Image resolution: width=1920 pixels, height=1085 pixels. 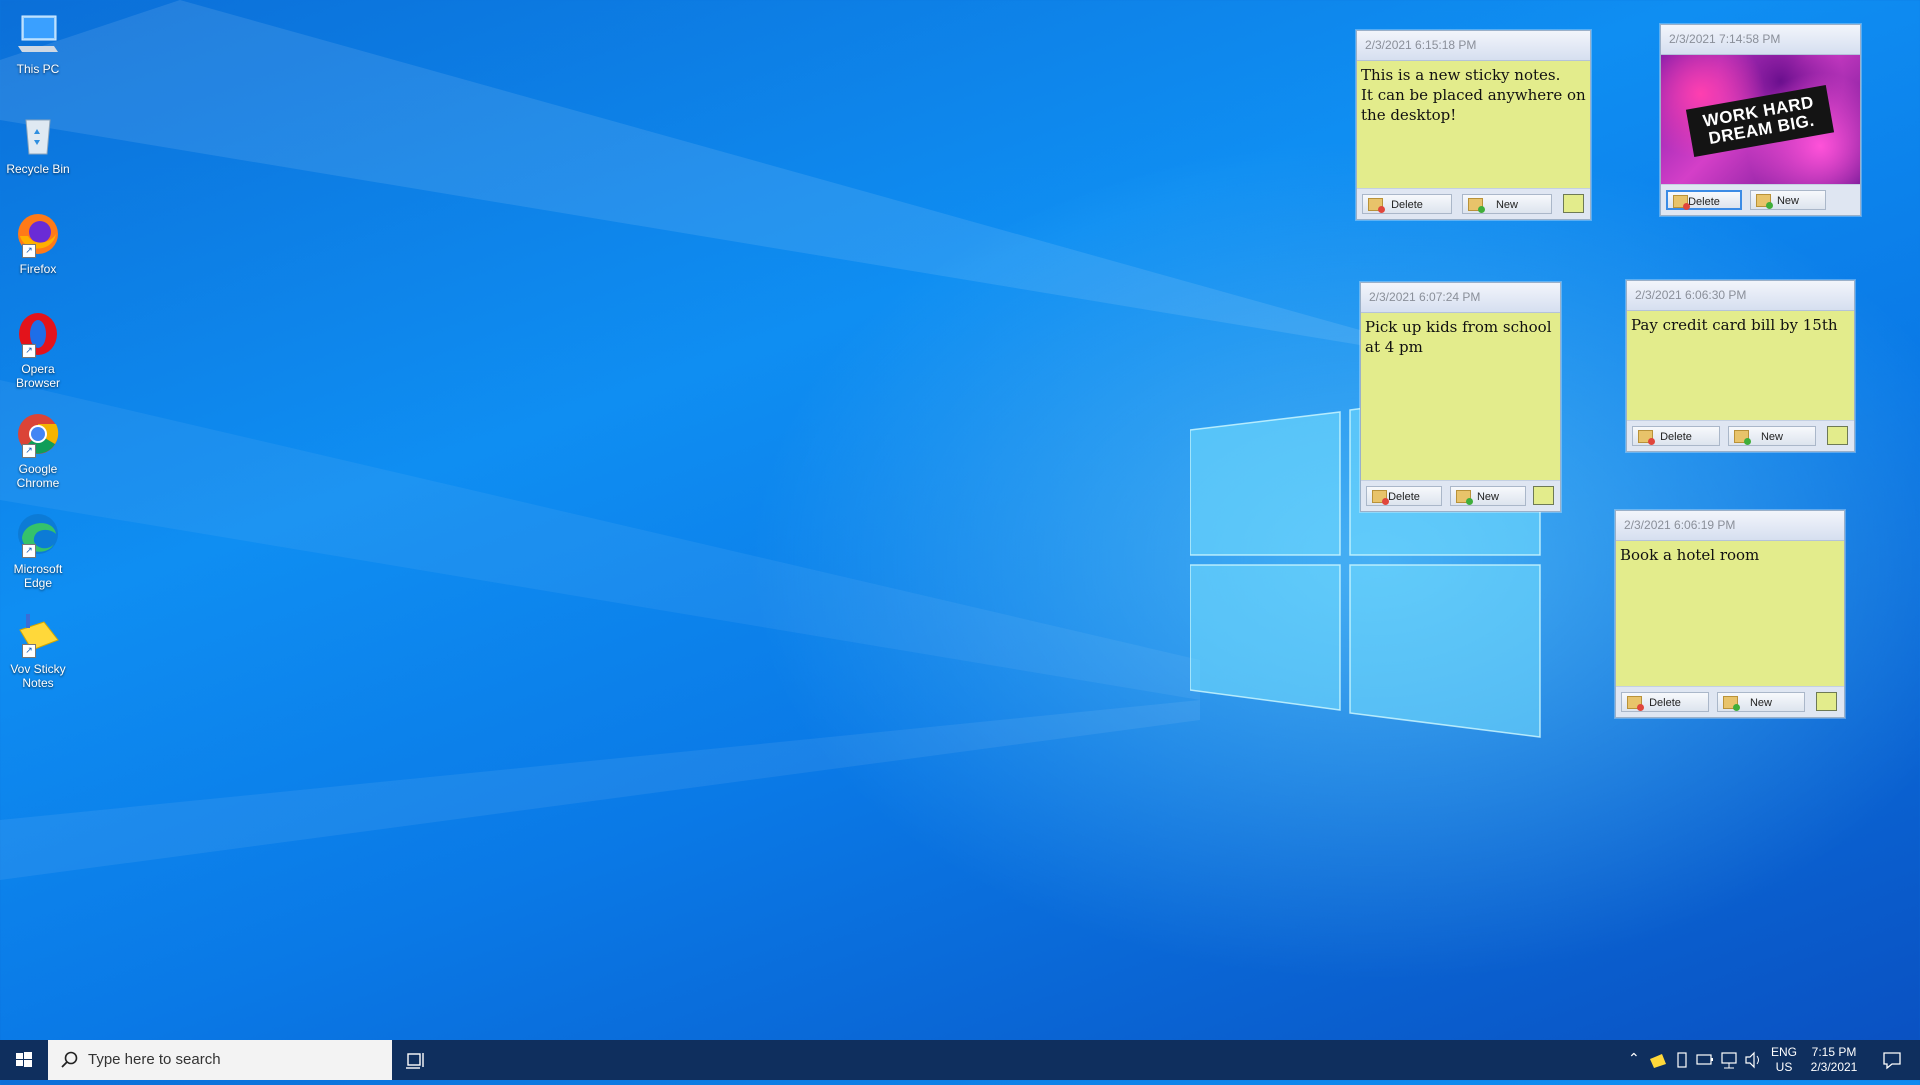 I want to click on desktop-icon-vov-sticky-notes: ↗ Vov Sticky Notes, so click(x=38, y=650).